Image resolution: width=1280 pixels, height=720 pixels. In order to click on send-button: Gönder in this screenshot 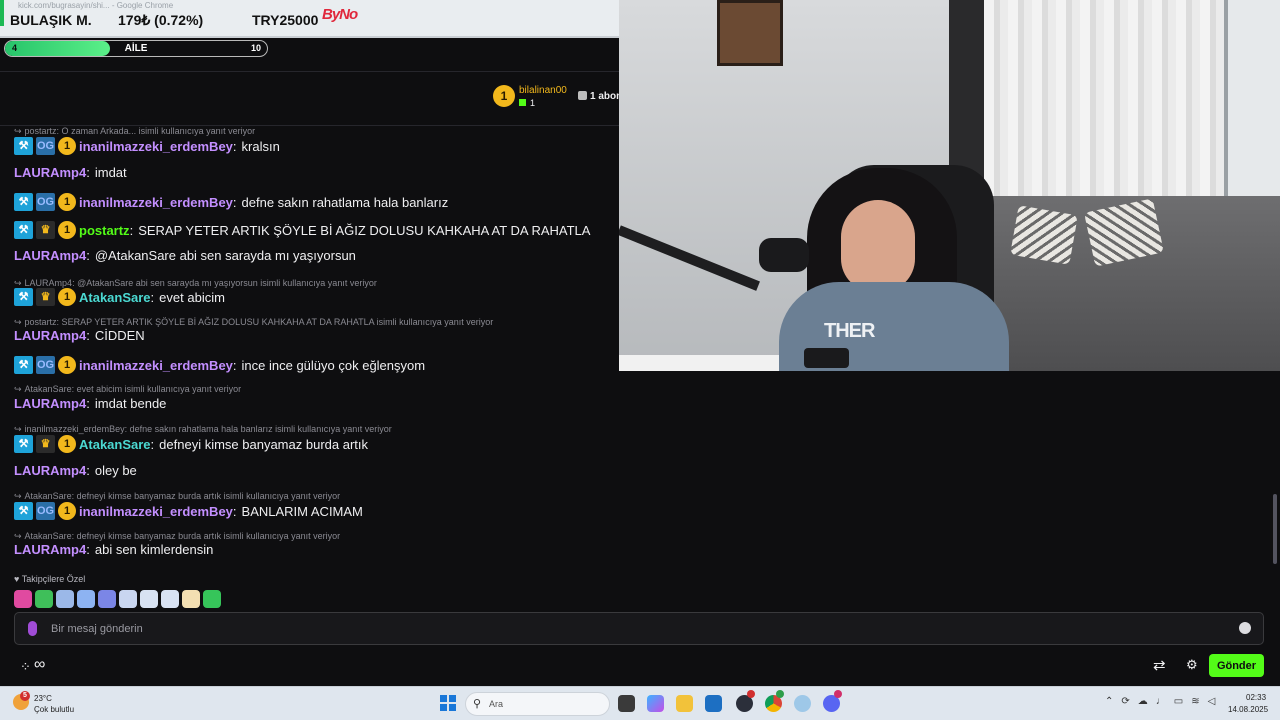, I will do `click(1236, 665)`.